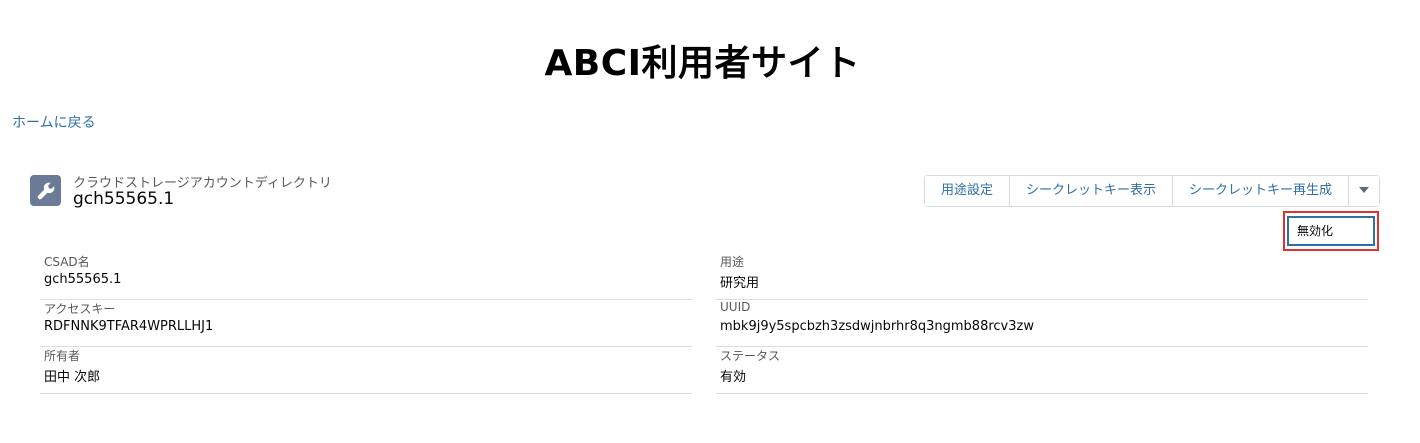  I want to click on field-label: CSAD名, so click(67, 262).